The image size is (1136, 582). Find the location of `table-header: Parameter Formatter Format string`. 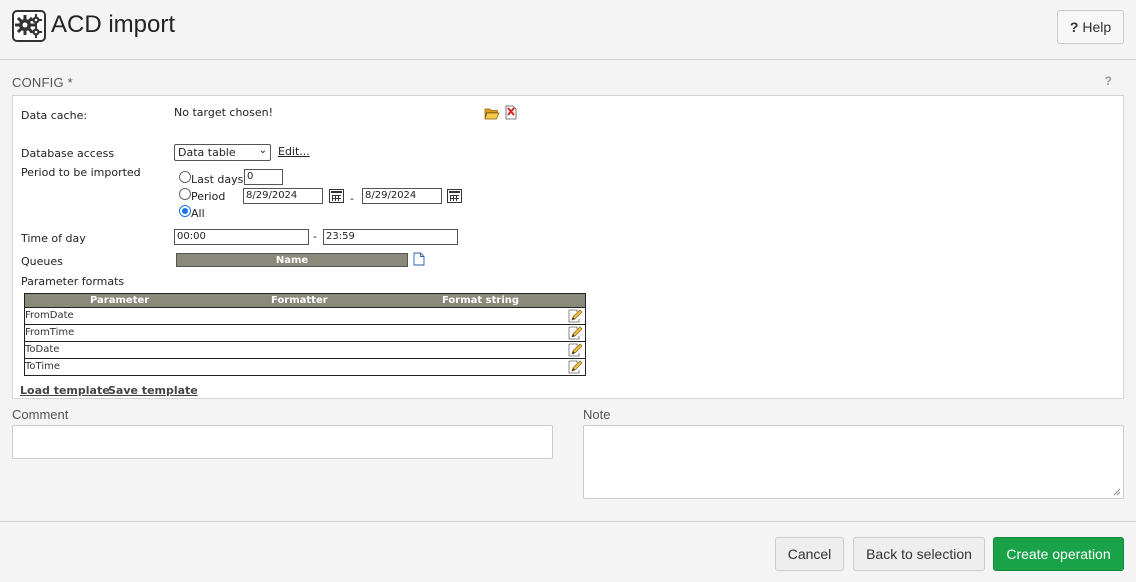

table-header: Parameter Formatter Format string is located at coordinates (305, 300).